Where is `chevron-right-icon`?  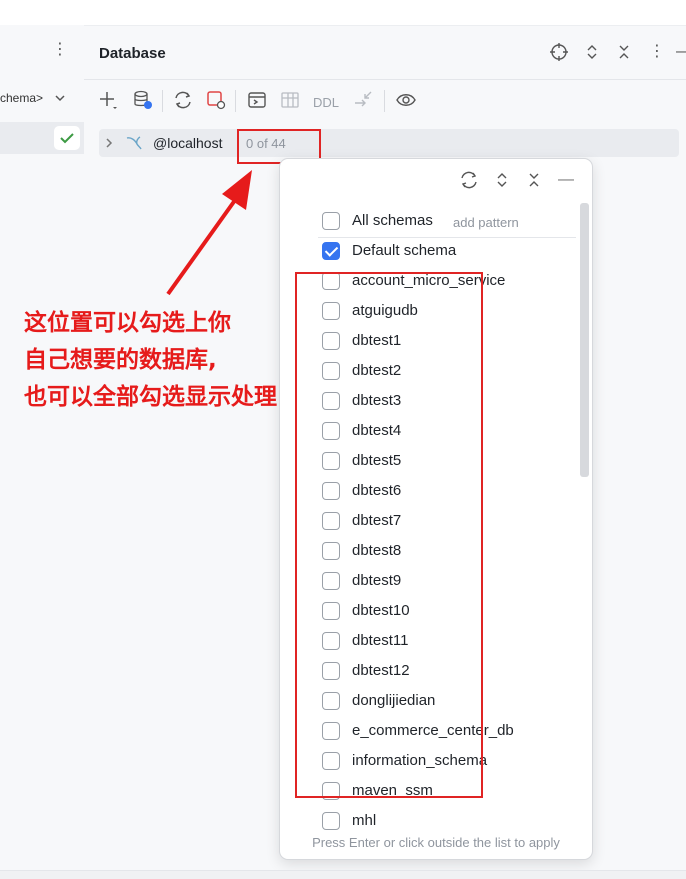 chevron-right-icon is located at coordinates (109, 143).